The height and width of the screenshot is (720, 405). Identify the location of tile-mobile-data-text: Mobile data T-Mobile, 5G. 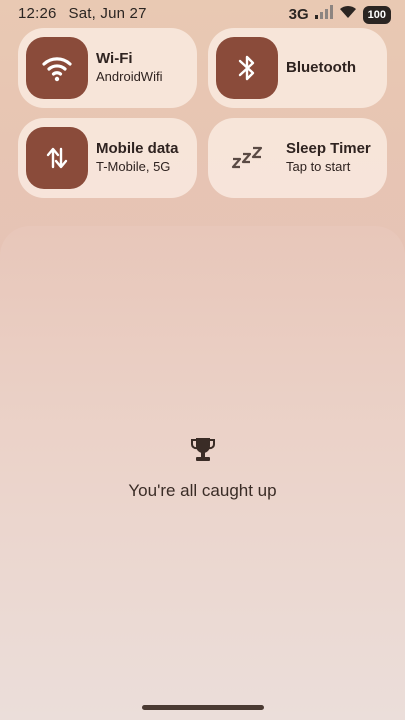
(143, 157).